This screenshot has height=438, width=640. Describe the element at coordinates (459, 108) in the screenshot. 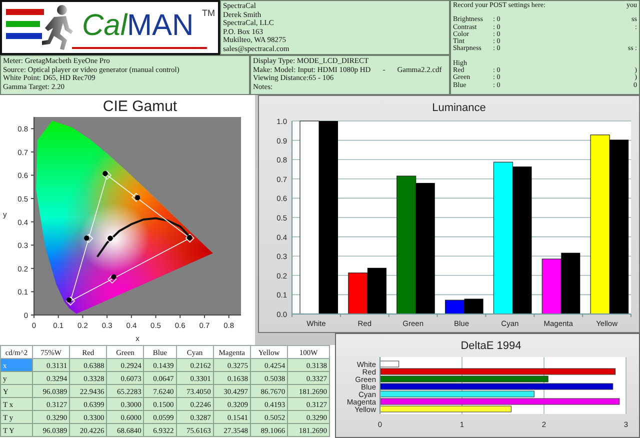

I see `chart-title: Luminance` at that location.